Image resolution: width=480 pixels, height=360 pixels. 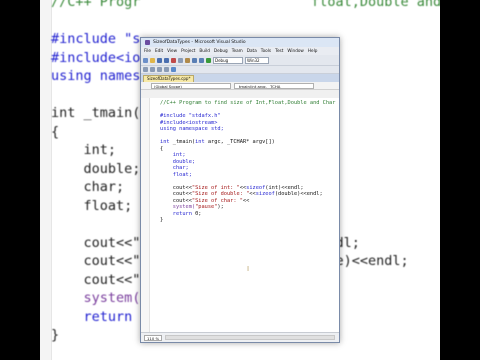 What do you see at coordinates (96, 76) in the screenshot?
I see `background-code-line: using names` at bounding box center [96, 76].